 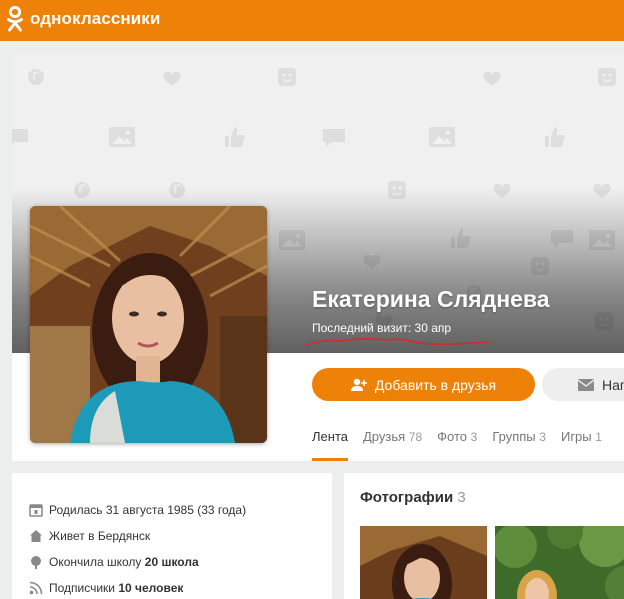 What do you see at coordinates (435, 384) in the screenshot?
I see `add-friend-label: Добавить в друзья` at bounding box center [435, 384].